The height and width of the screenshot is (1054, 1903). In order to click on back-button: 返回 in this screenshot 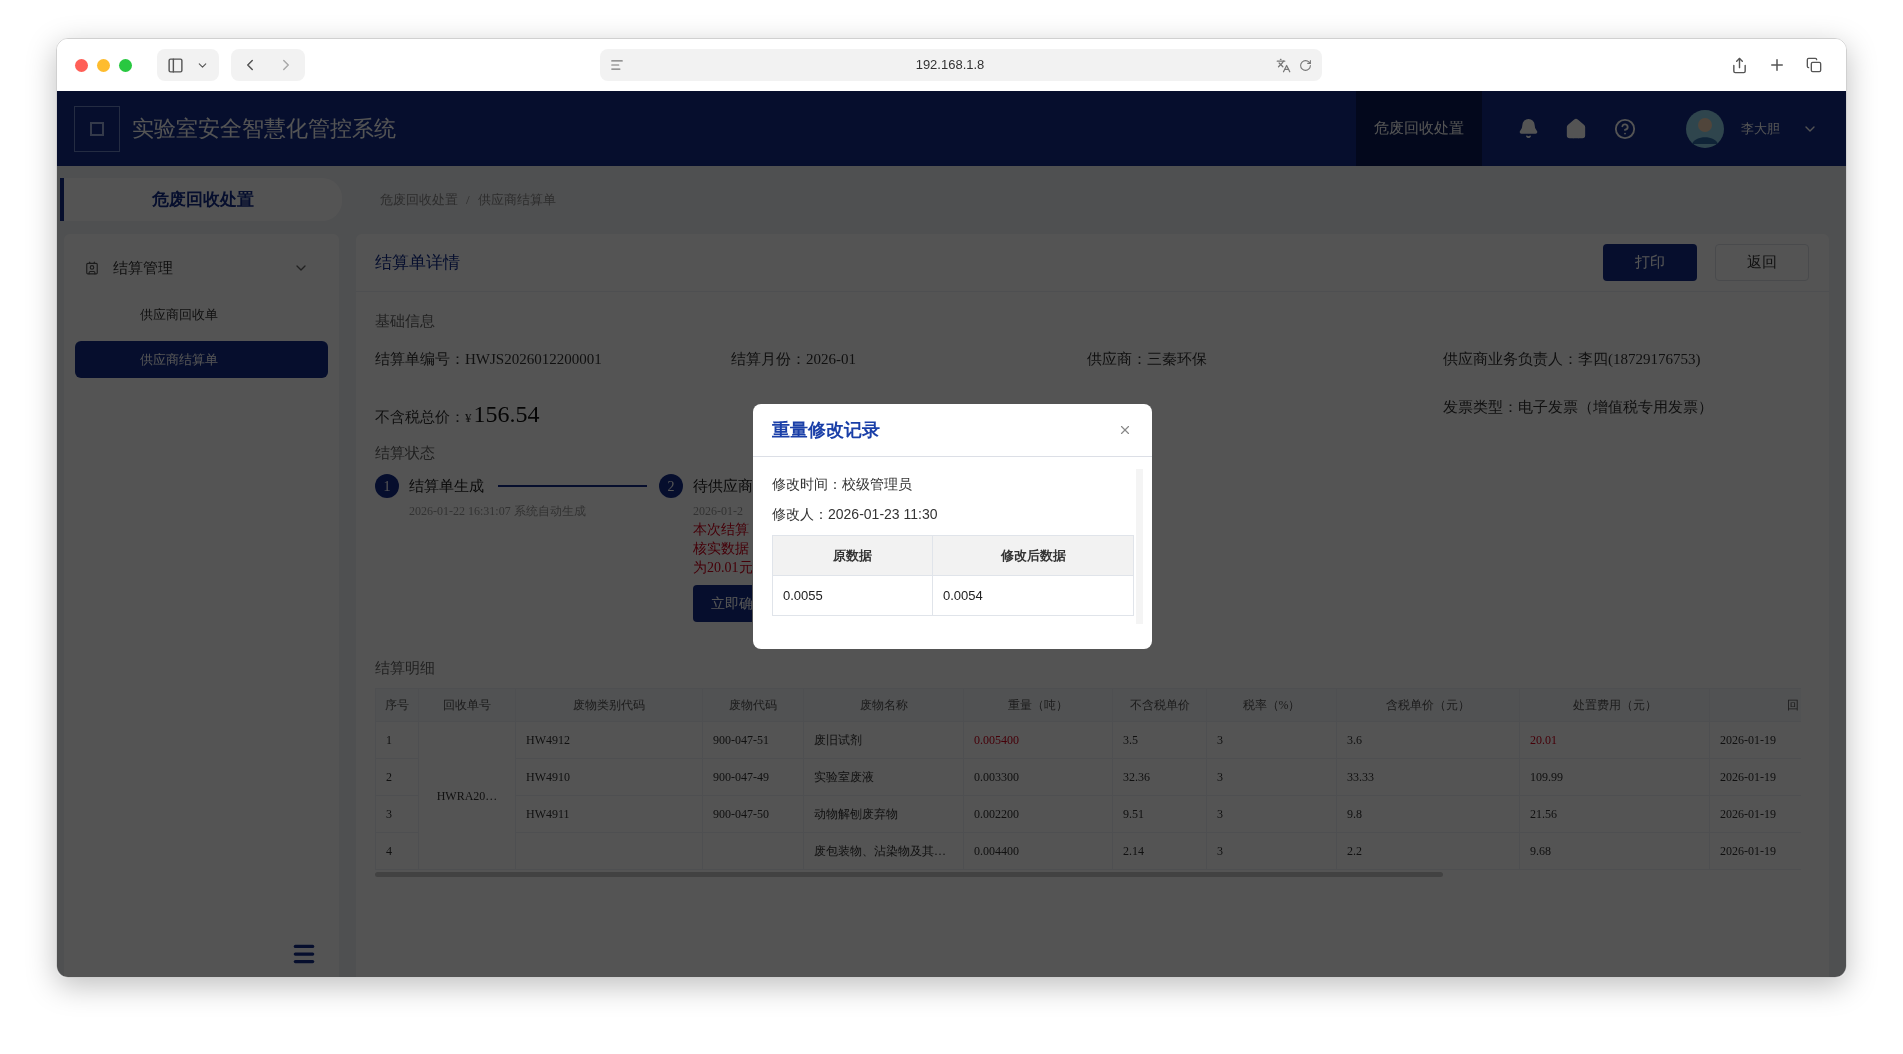, I will do `click(1762, 262)`.